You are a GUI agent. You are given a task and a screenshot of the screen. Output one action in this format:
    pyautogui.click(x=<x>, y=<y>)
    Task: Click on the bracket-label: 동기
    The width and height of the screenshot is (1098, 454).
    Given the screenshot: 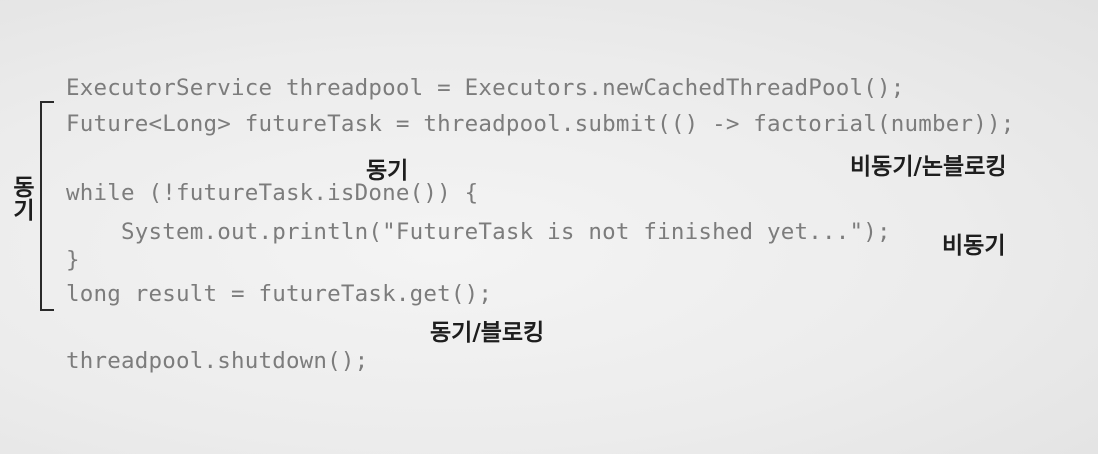 What is the action you would take?
    pyautogui.click(x=21, y=198)
    